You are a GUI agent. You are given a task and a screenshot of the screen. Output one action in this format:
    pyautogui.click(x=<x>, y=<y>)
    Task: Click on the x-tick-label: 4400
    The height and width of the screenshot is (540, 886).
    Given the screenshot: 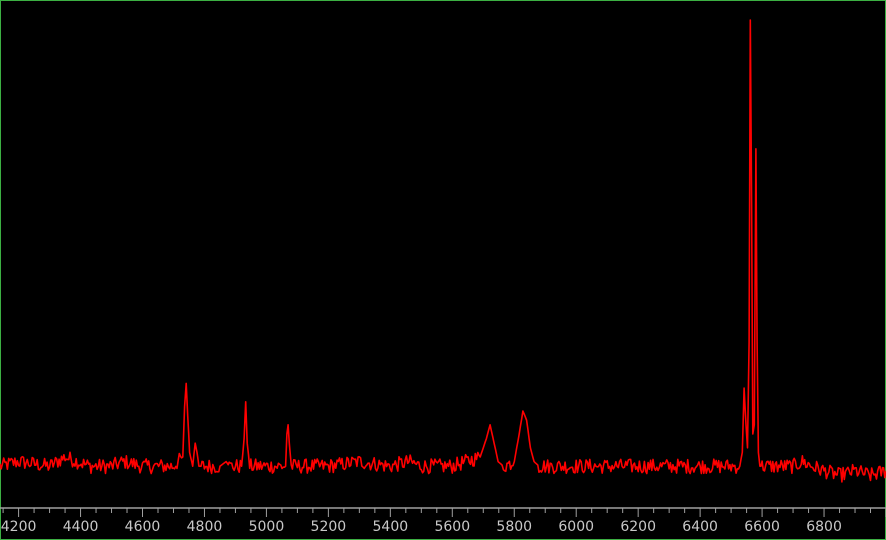 What is the action you would take?
    pyautogui.click(x=81, y=527)
    